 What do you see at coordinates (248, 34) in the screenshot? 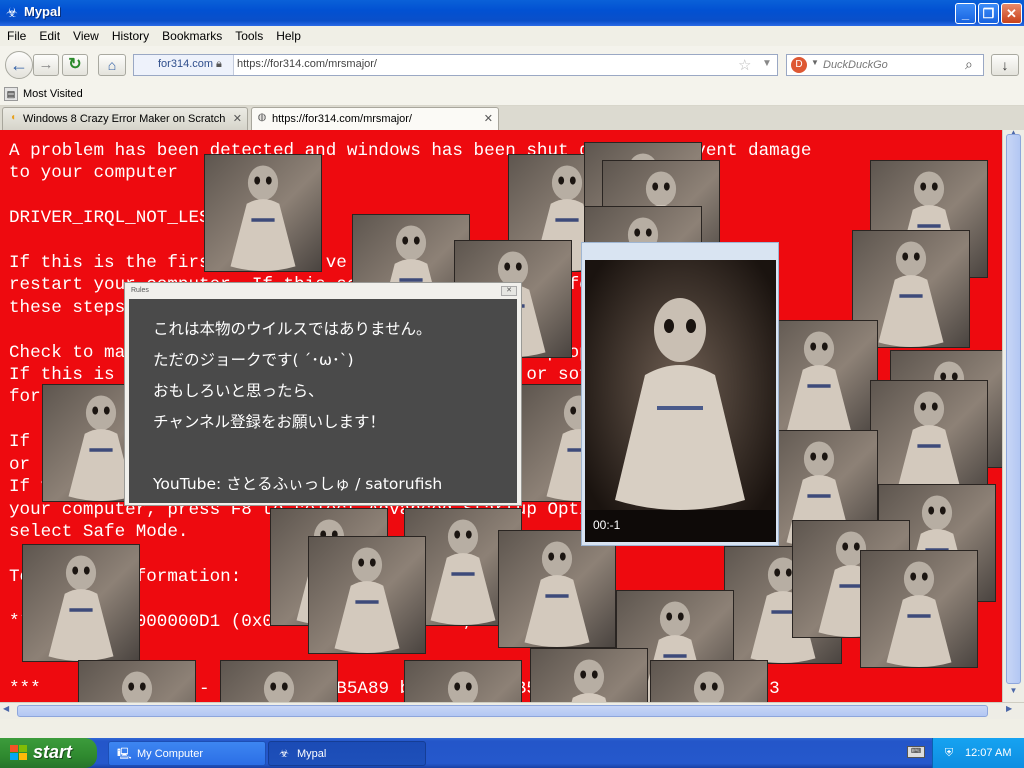
I see `menu-tools: Tools` at bounding box center [248, 34].